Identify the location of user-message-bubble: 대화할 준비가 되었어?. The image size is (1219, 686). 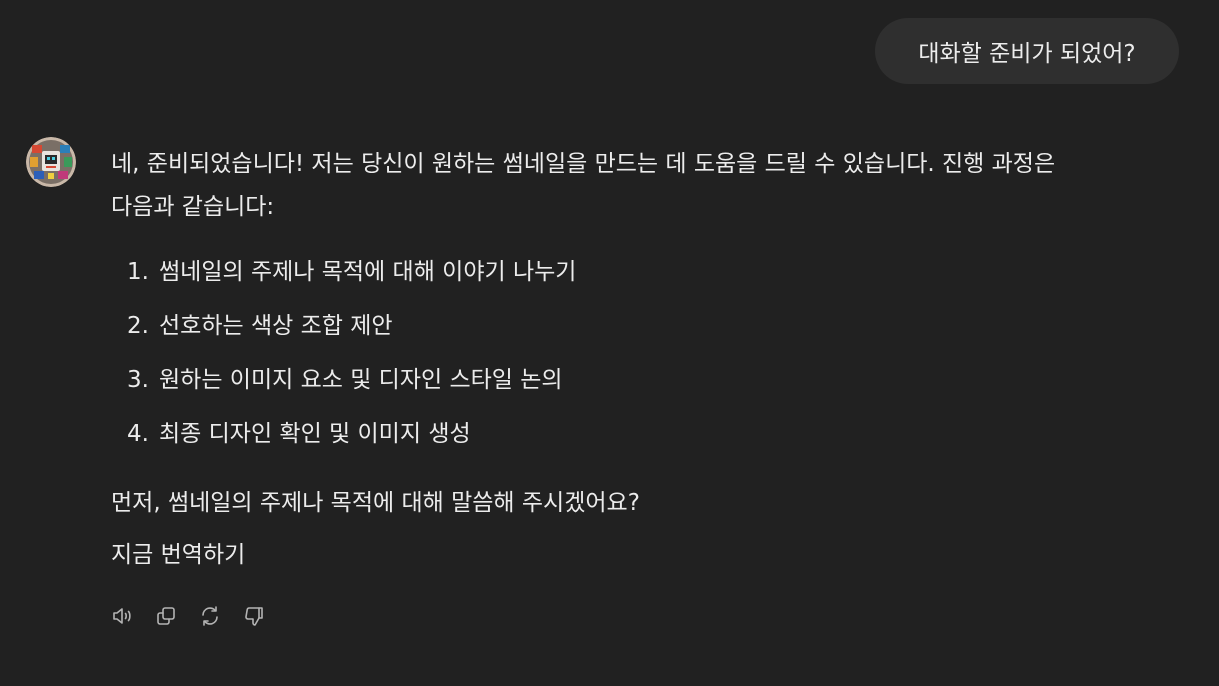
(1027, 51).